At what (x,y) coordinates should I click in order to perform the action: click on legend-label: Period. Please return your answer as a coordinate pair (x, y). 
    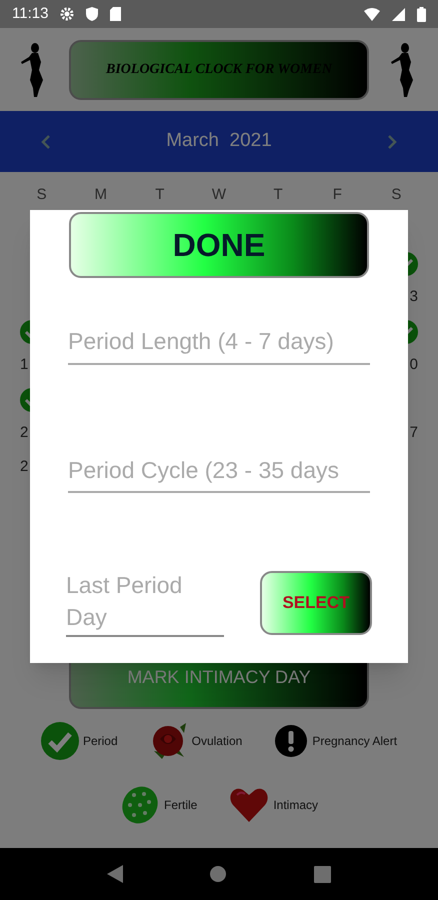
    Looking at the image, I should click on (100, 741).